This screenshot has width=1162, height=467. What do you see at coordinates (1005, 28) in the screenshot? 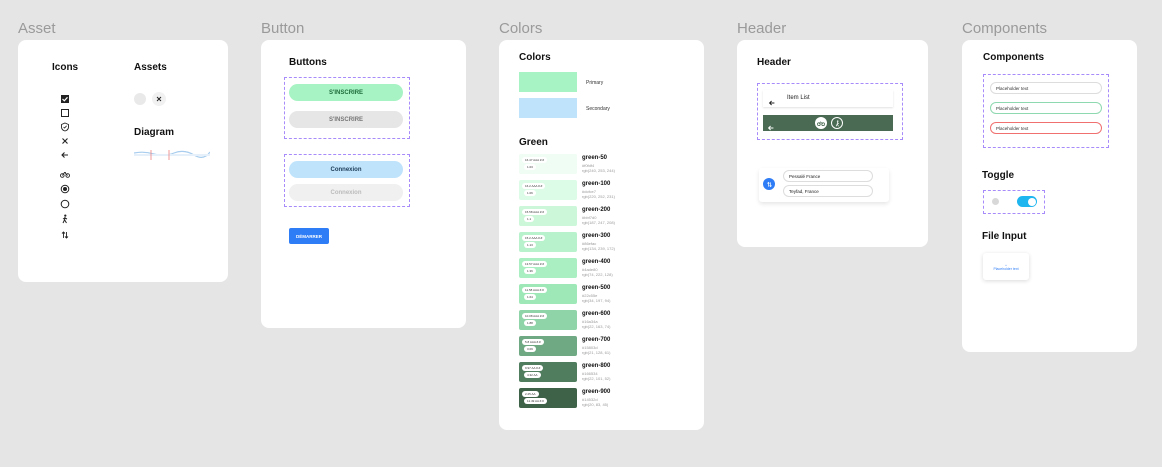
I see `frame-title-components: Components` at bounding box center [1005, 28].